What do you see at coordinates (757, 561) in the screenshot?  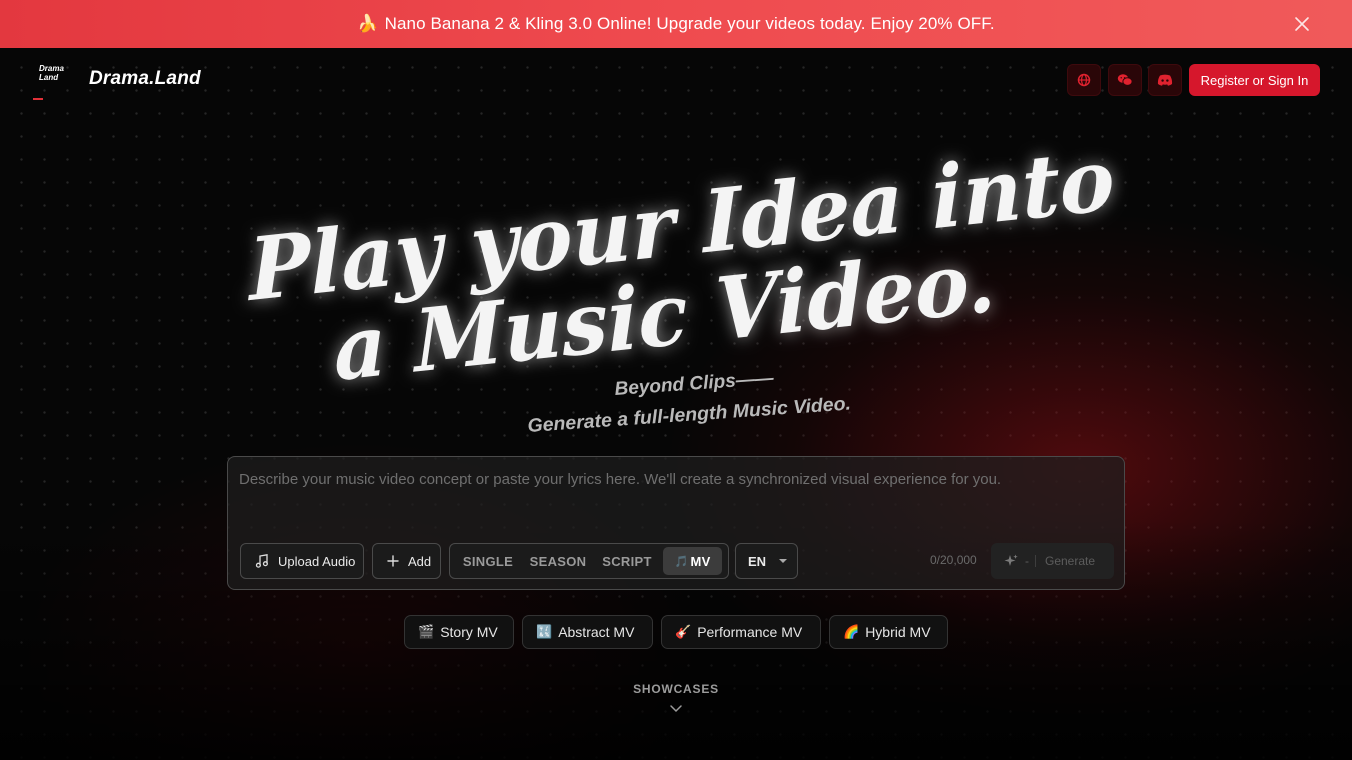 I see `language-value: EN` at bounding box center [757, 561].